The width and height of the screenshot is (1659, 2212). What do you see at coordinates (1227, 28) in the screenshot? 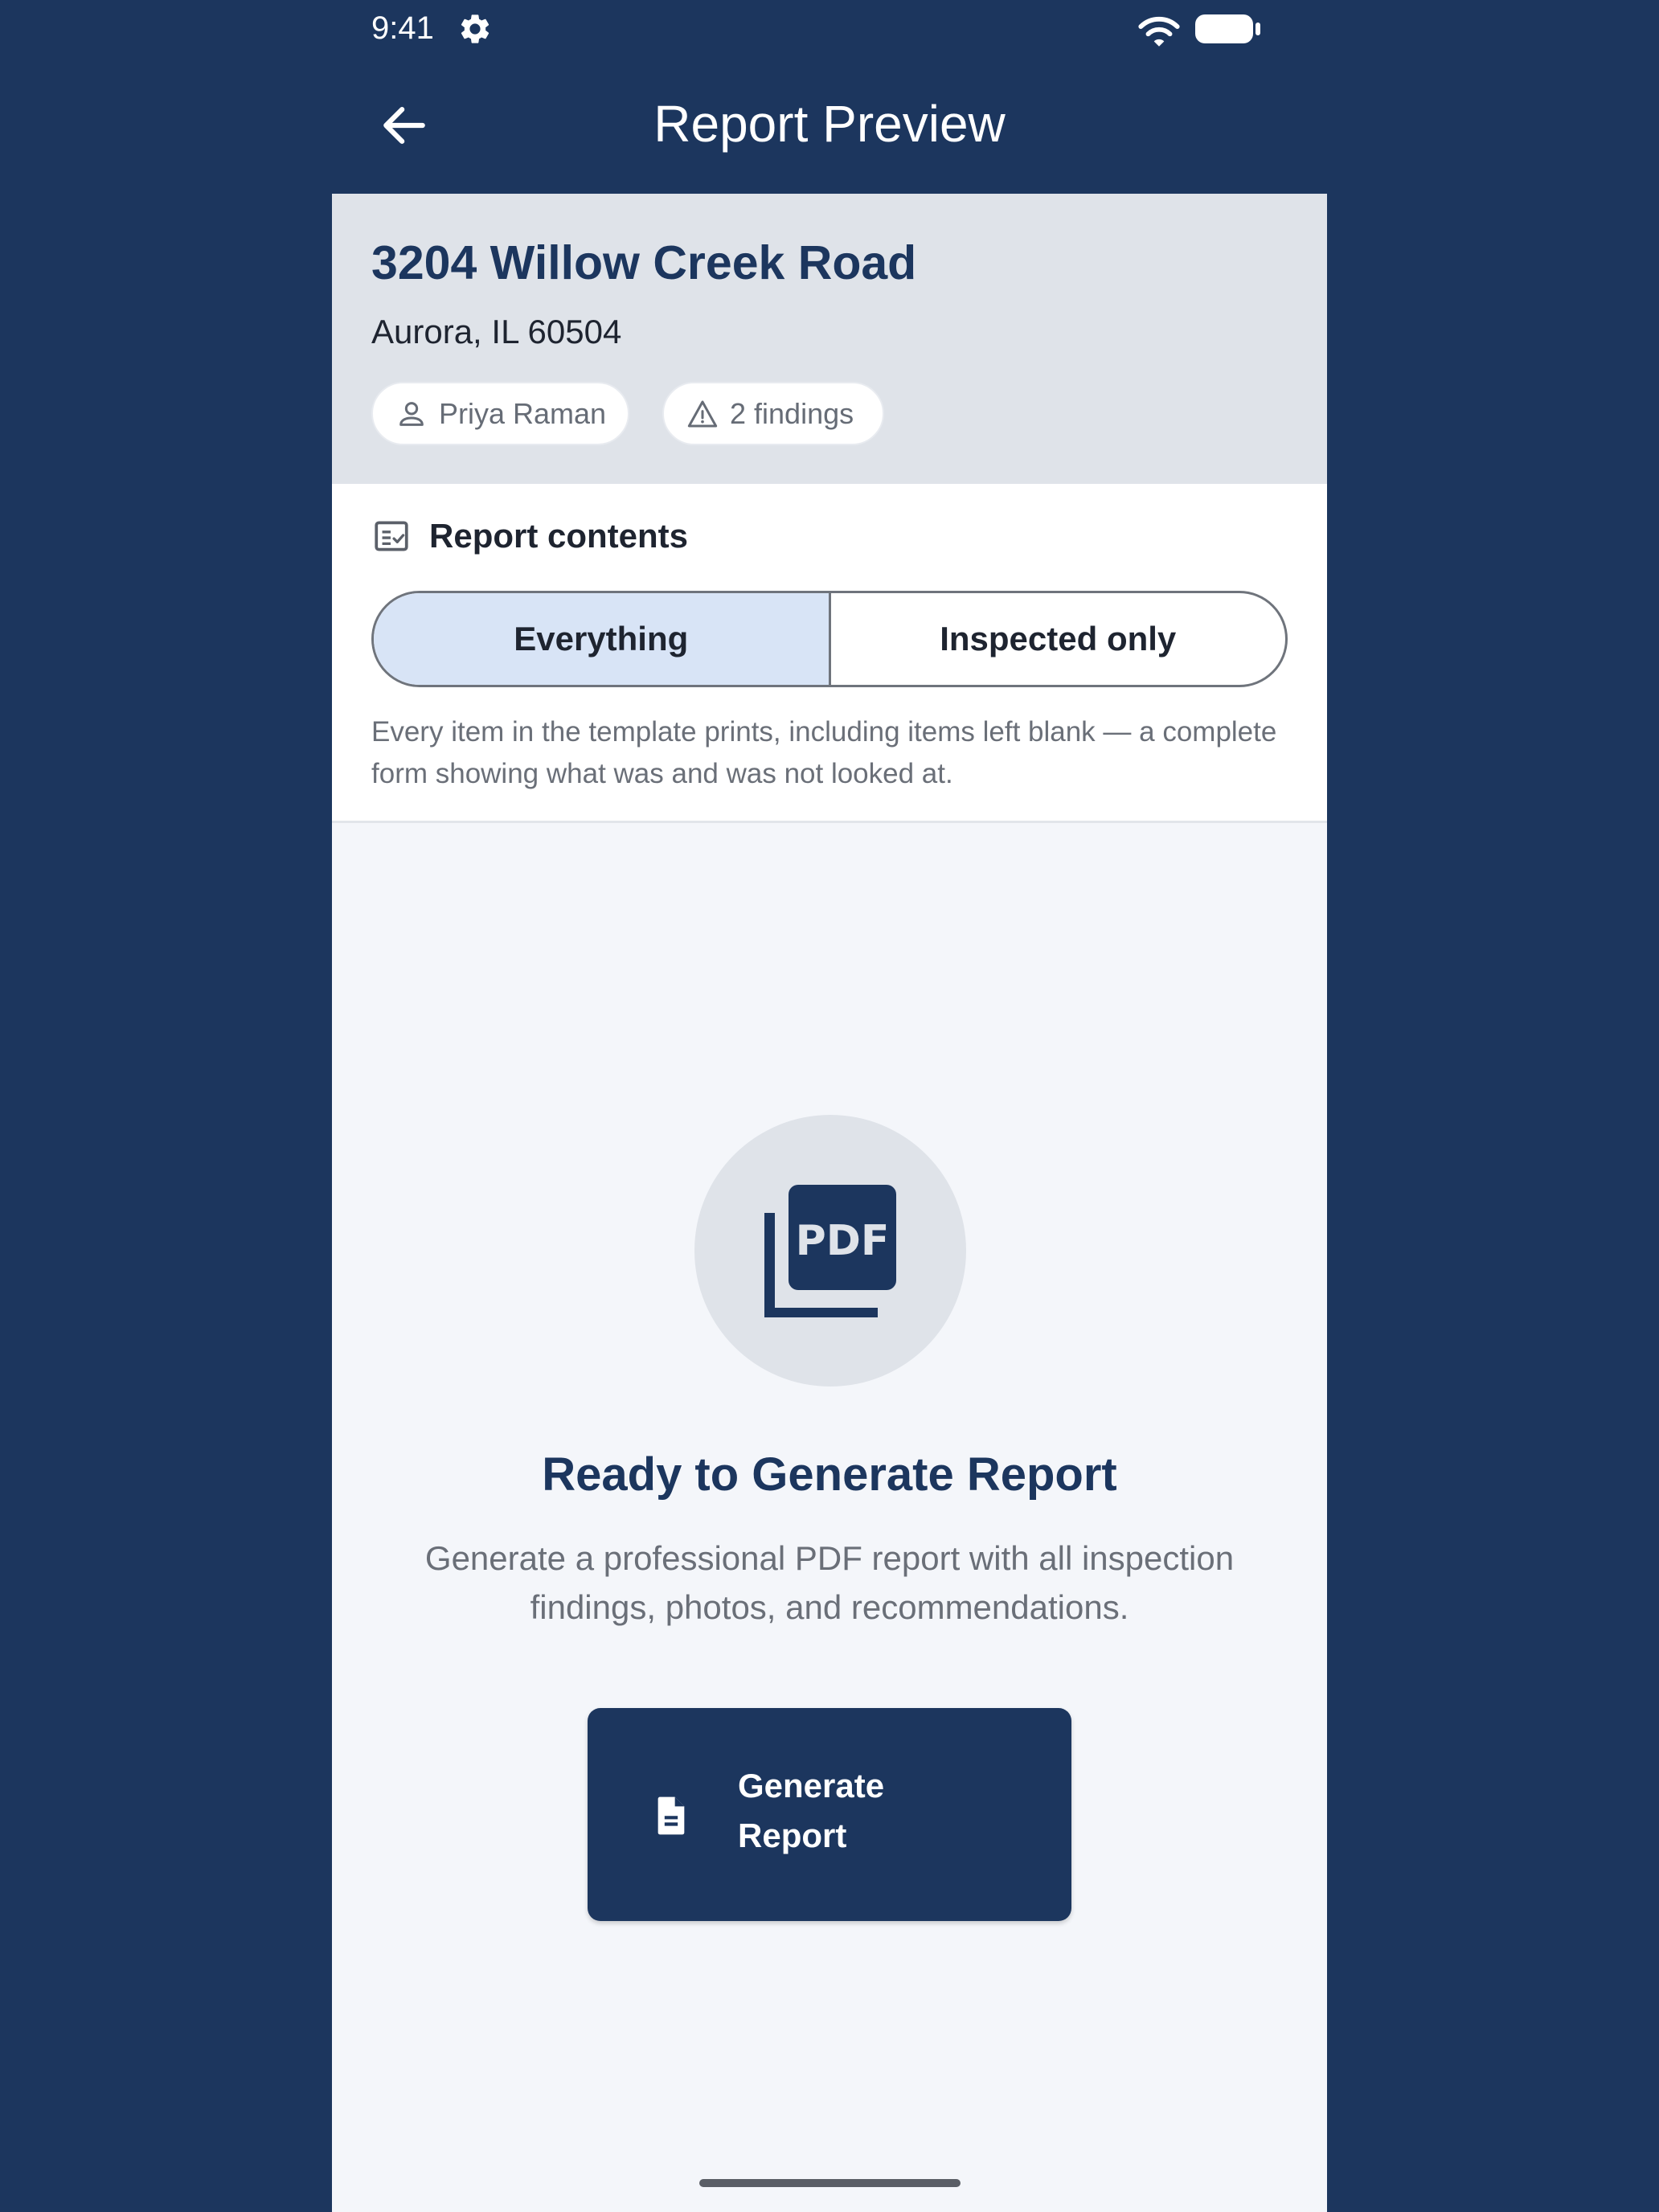
I see `battery-icon` at bounding box center [1227, 28].